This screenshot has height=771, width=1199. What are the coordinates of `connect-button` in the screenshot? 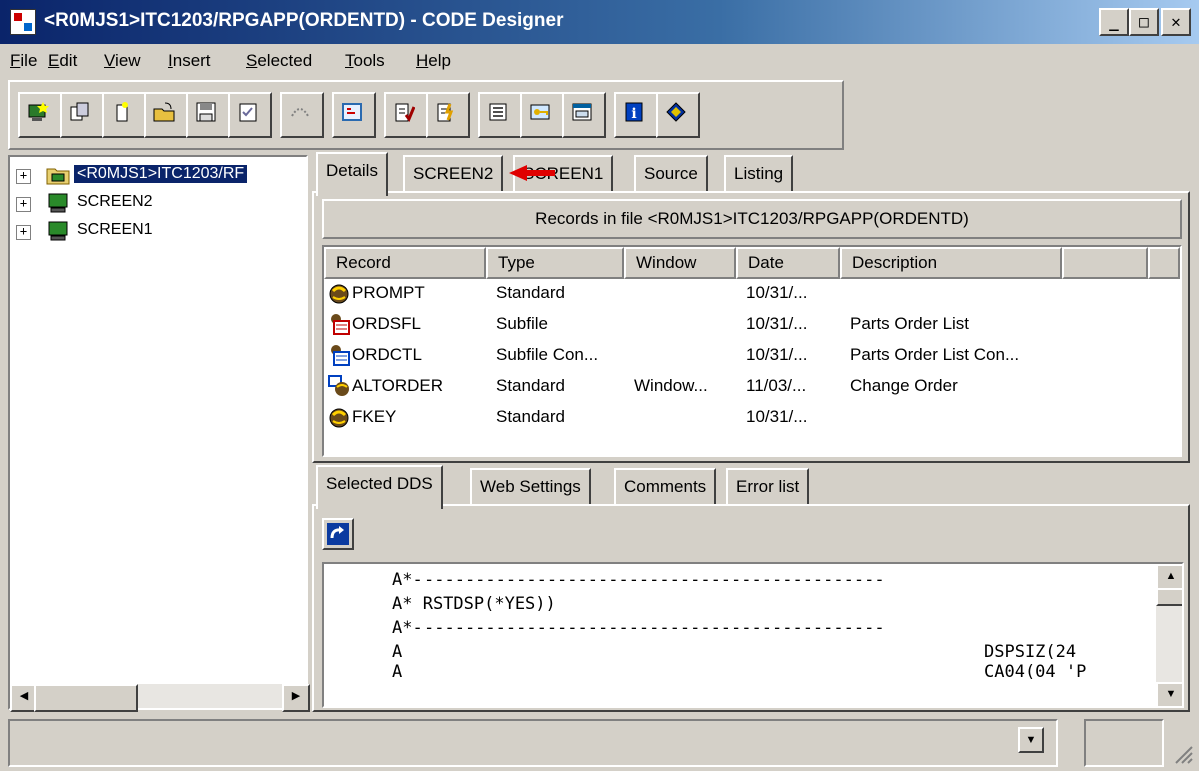 It's located at (302, 115).